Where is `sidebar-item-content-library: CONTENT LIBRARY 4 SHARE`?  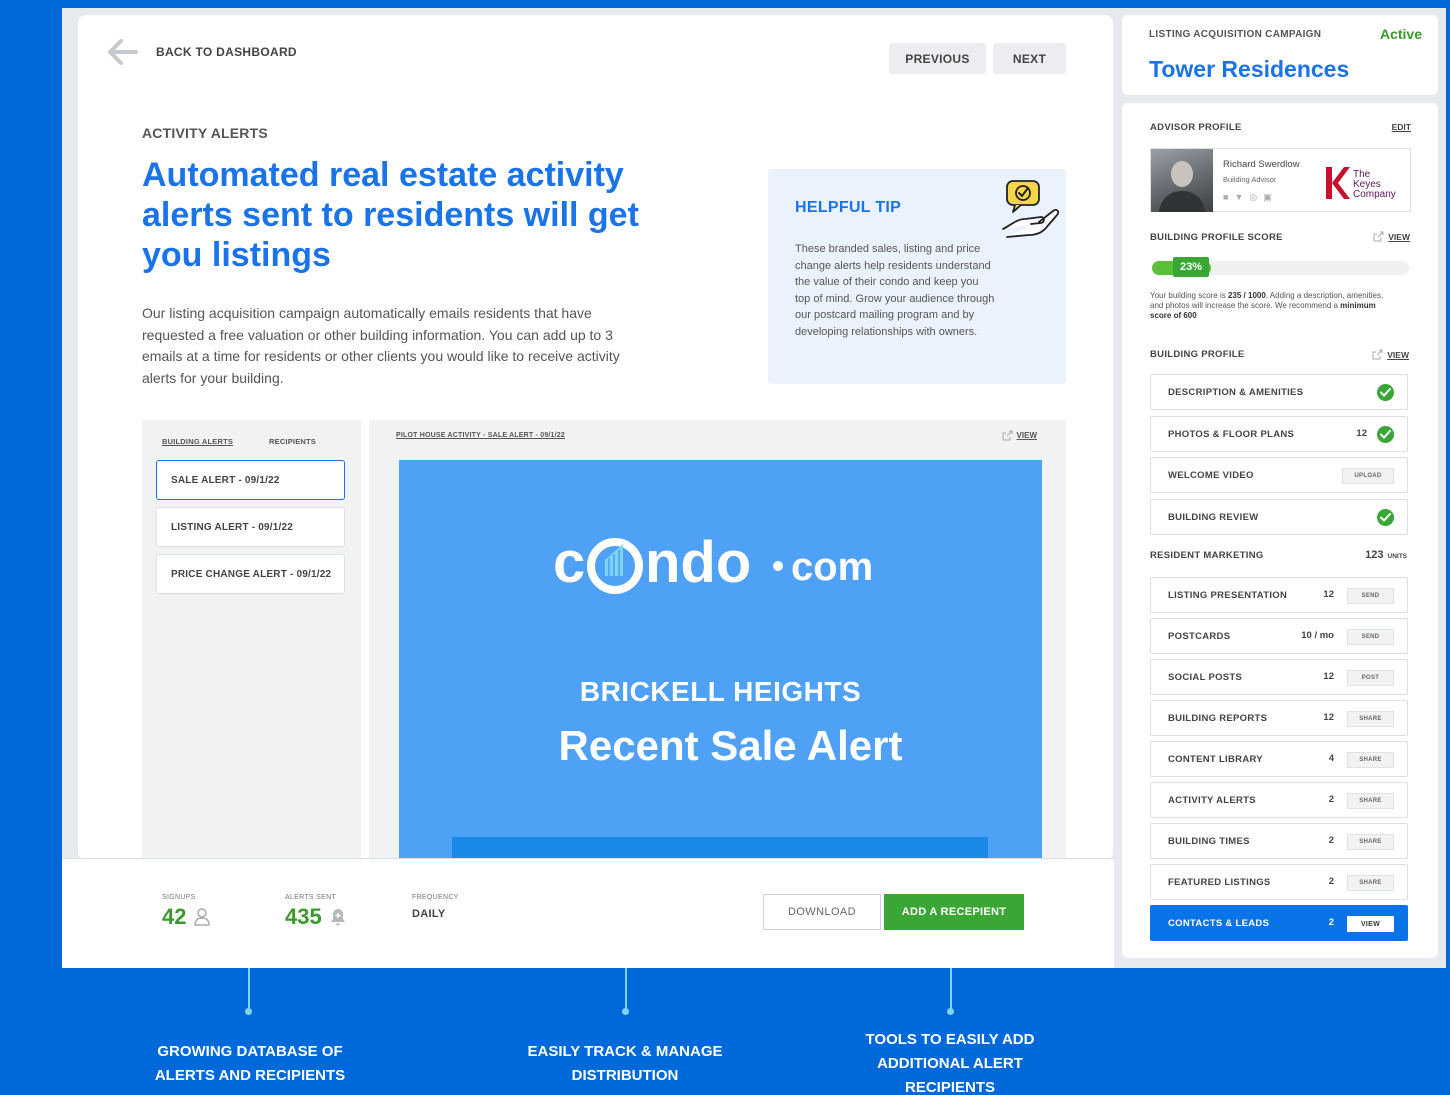
sidebar-item-content-library: CONTENT LIBRARY 4 SHARE is located at coordinates (1279, 759).